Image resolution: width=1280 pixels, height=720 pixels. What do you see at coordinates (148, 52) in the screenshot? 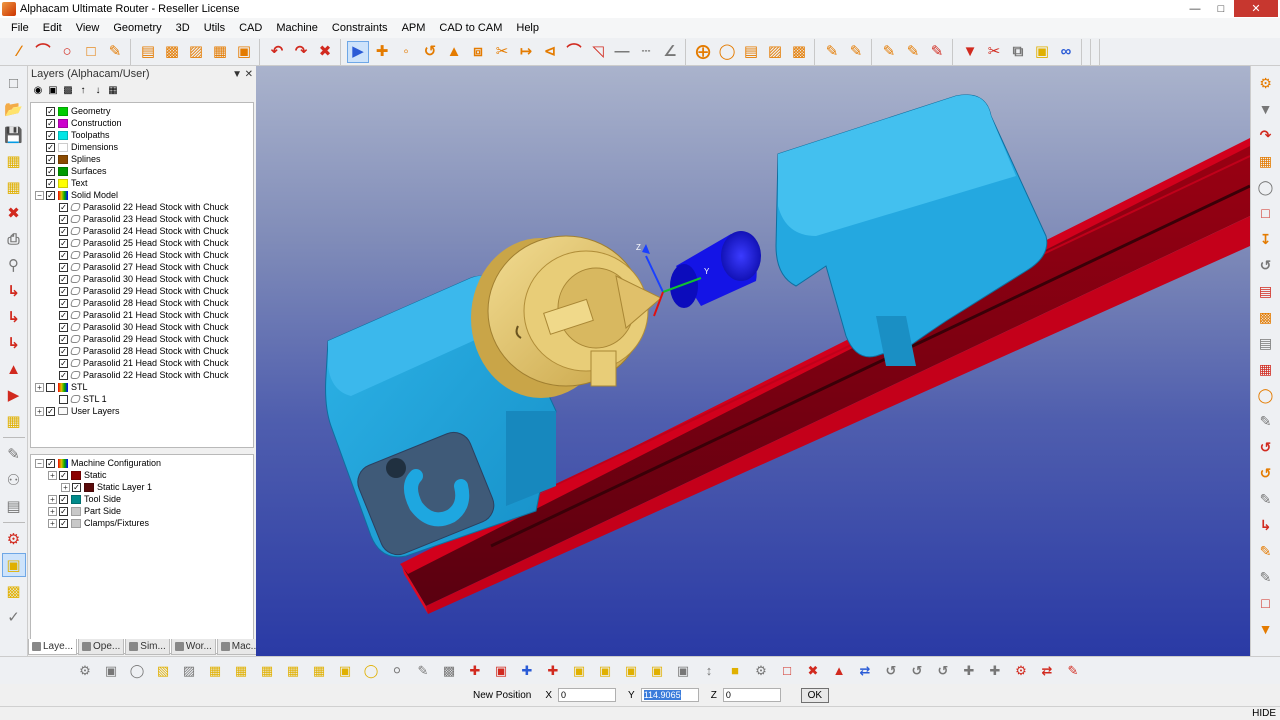
I see `layer-icon-1: ▤` at bounding box center [148, 52].